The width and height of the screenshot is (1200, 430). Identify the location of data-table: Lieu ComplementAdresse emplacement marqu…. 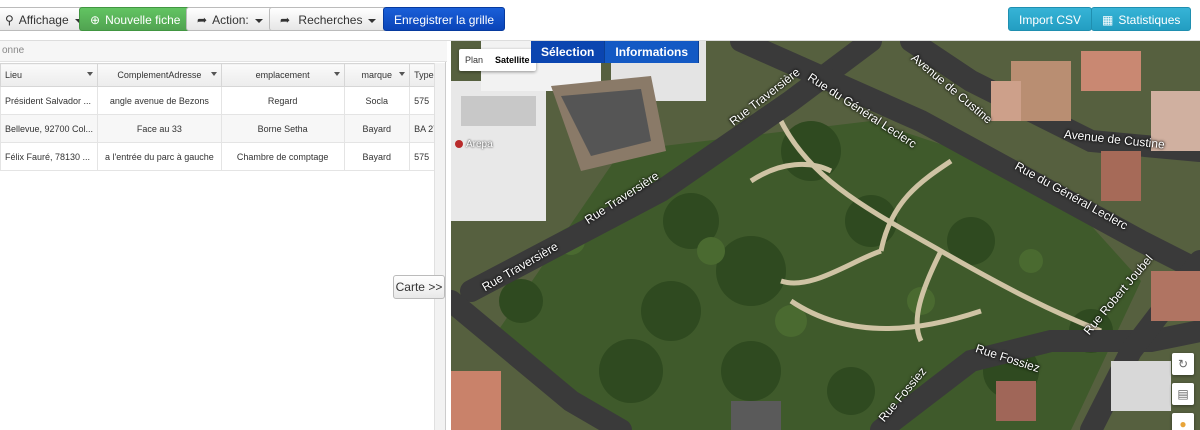
(222, 117).